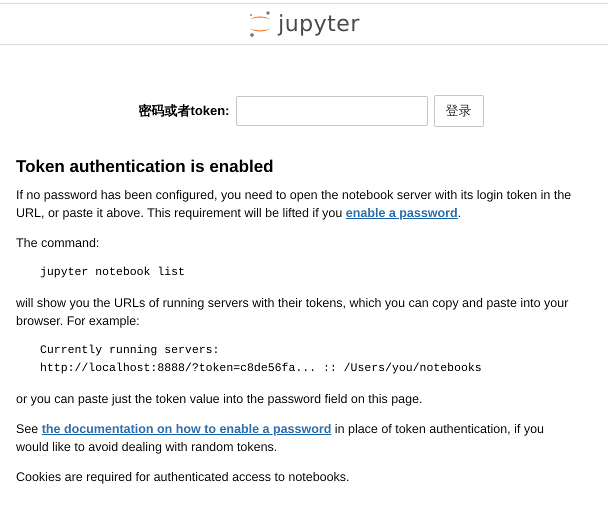 This screenshot has height=509, width=608. Describe the element at coordinates (402, 213) in the screenshot. I see `link: enable a password` at that location.